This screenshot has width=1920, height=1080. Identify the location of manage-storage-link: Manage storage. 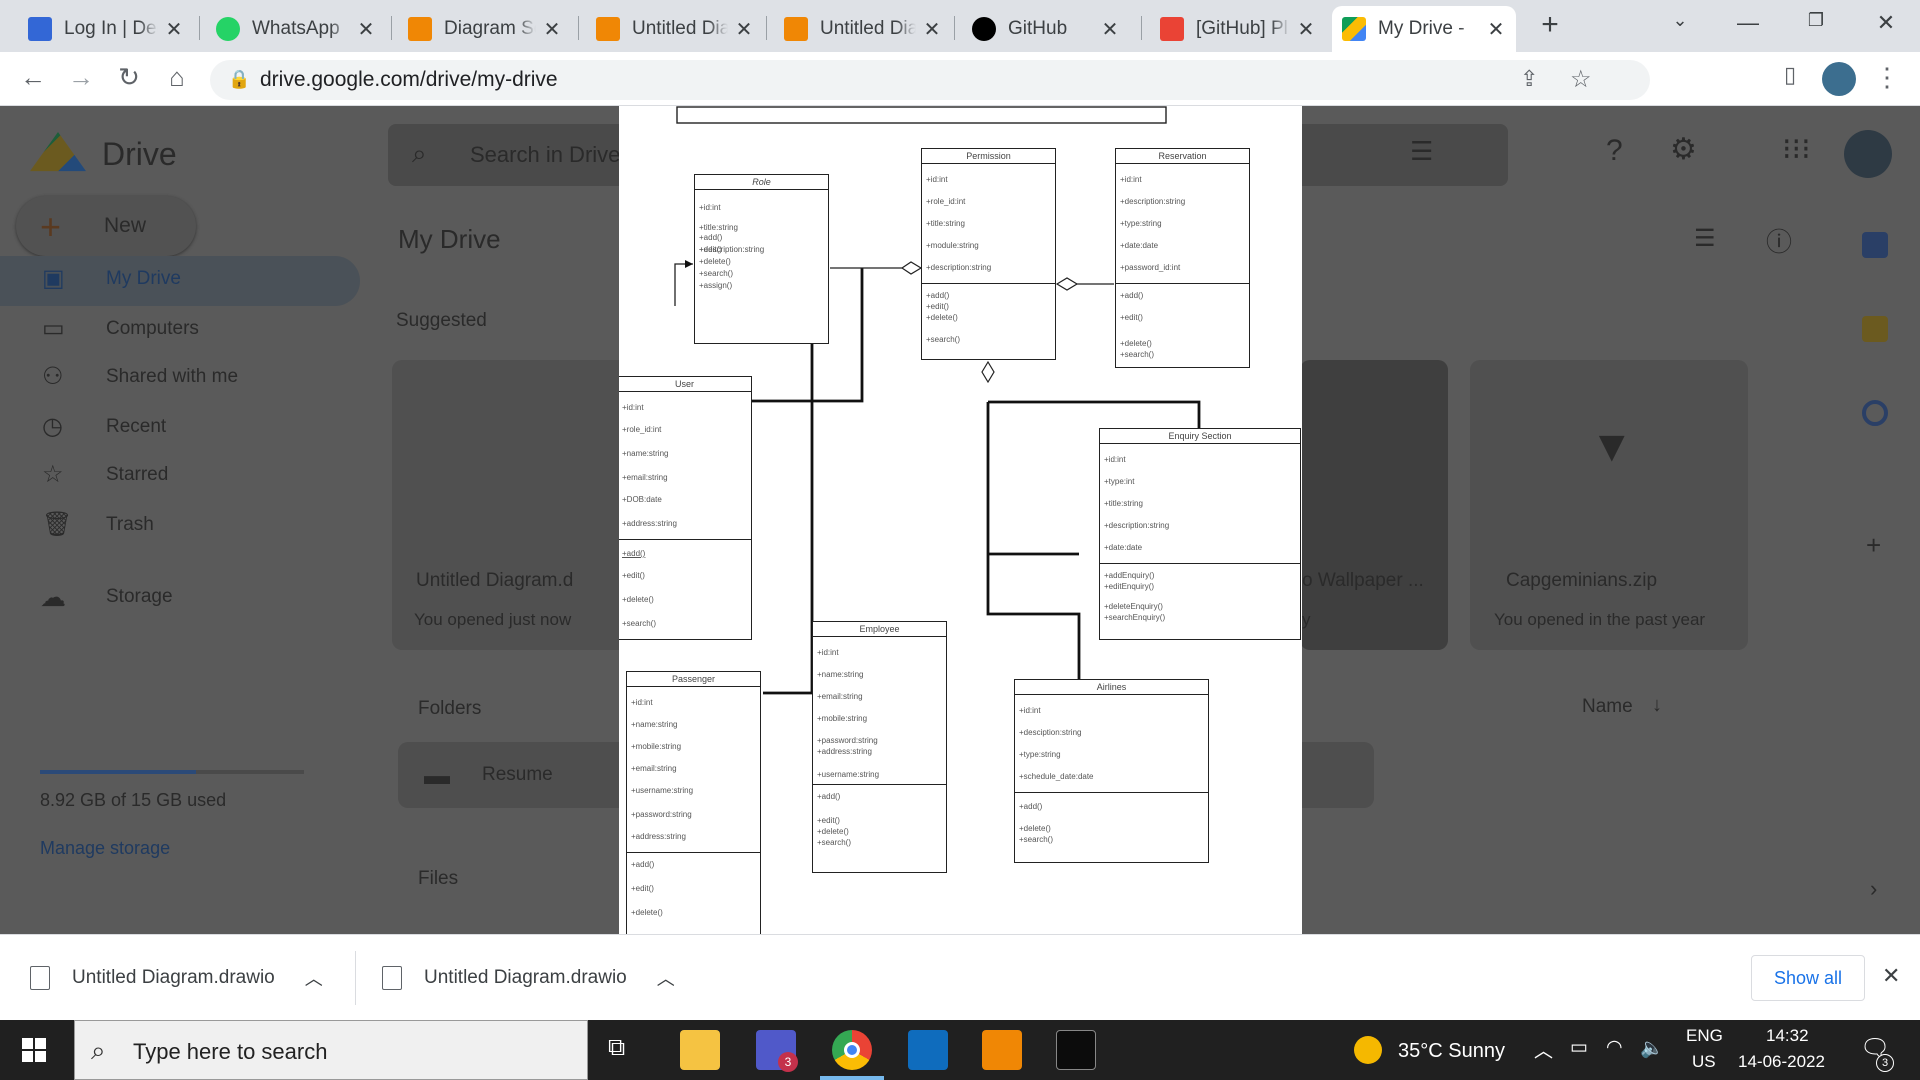
(105, 848).